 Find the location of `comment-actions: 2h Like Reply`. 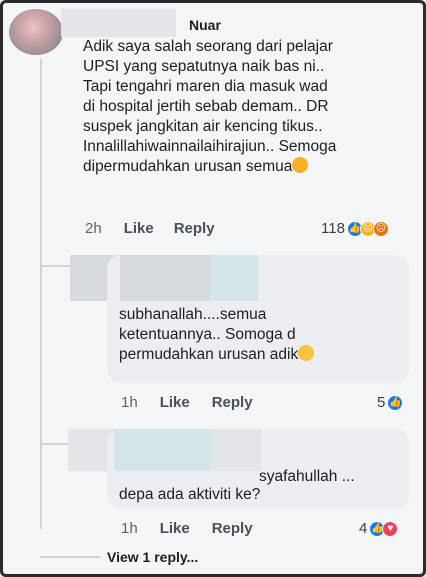

comment-actions: 2h Like Reply is located at coordinates (150, 228).